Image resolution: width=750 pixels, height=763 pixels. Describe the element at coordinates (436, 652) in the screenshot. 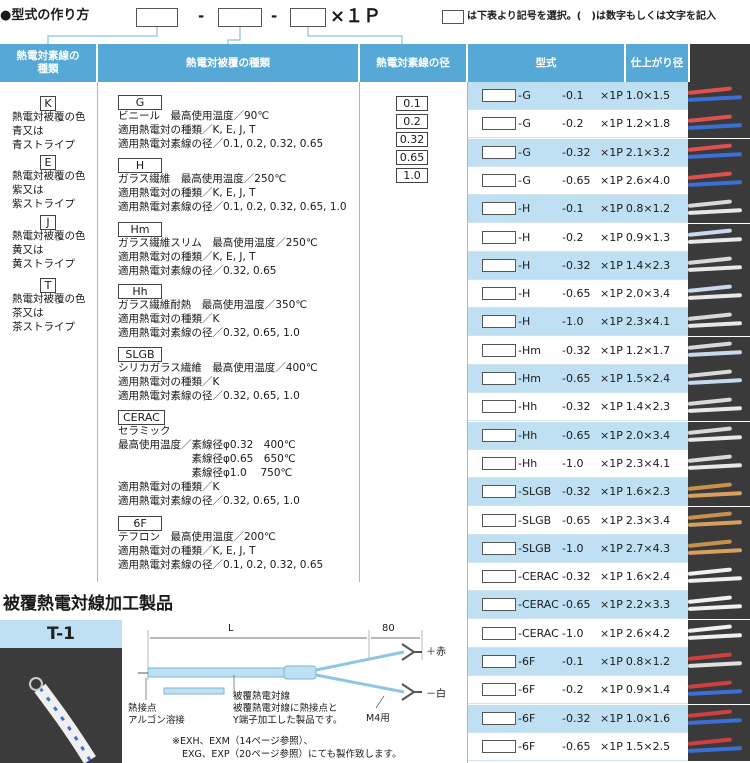

I see `plus-red-label: ＋赤` at that location.